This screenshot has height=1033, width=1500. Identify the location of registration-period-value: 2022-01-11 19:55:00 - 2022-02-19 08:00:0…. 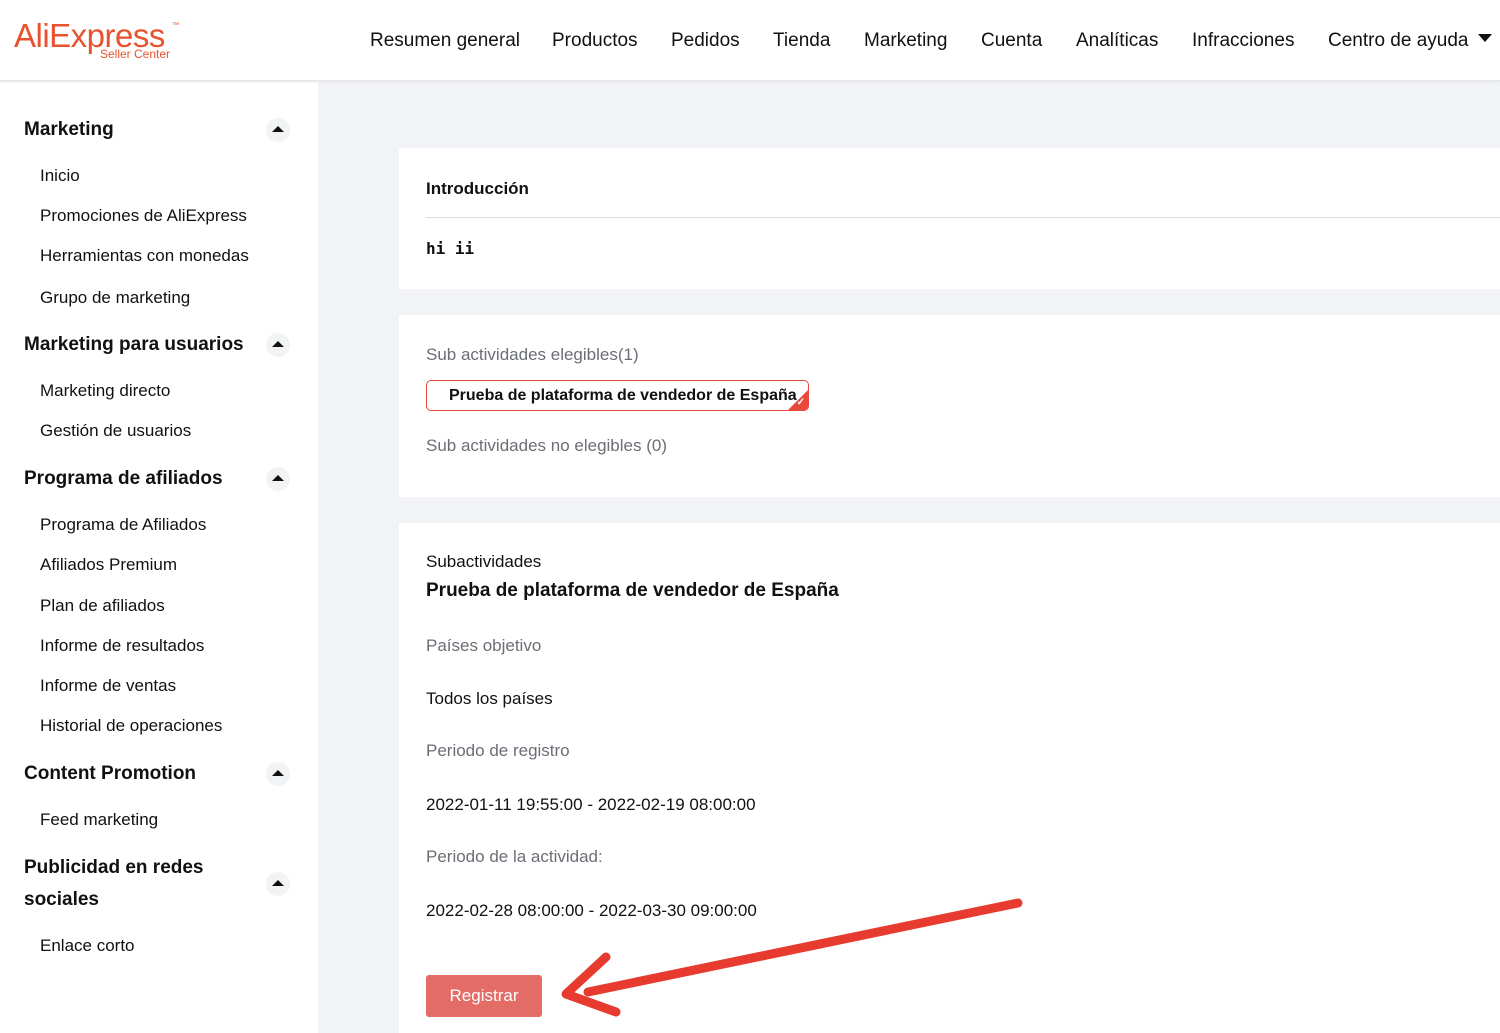
(591, 804).